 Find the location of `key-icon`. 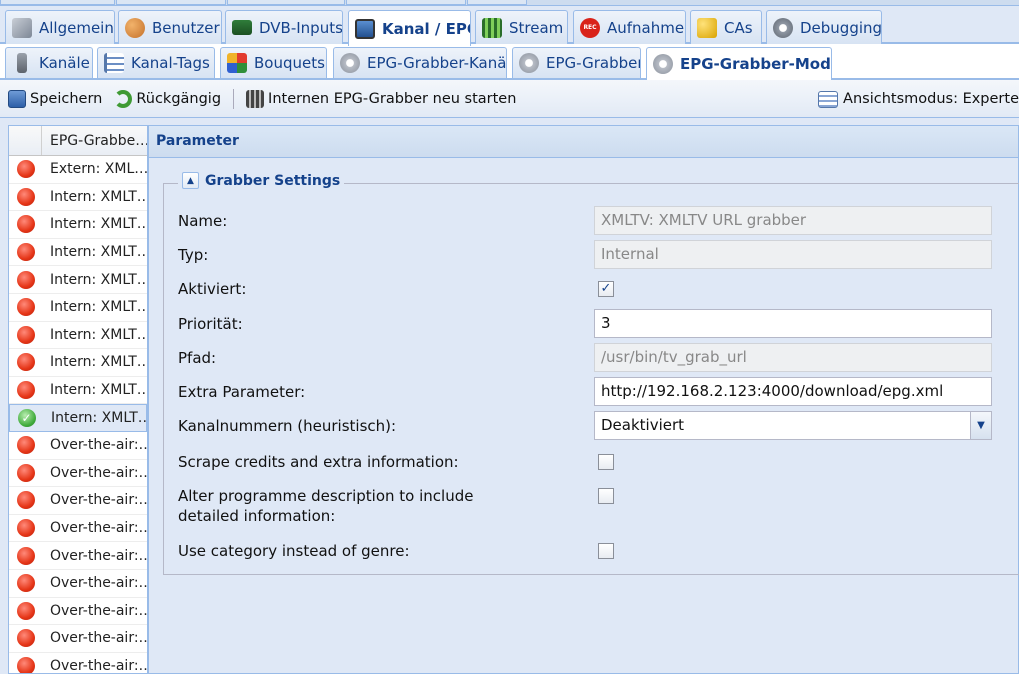

key-icon is located at coordinates (707, 27).